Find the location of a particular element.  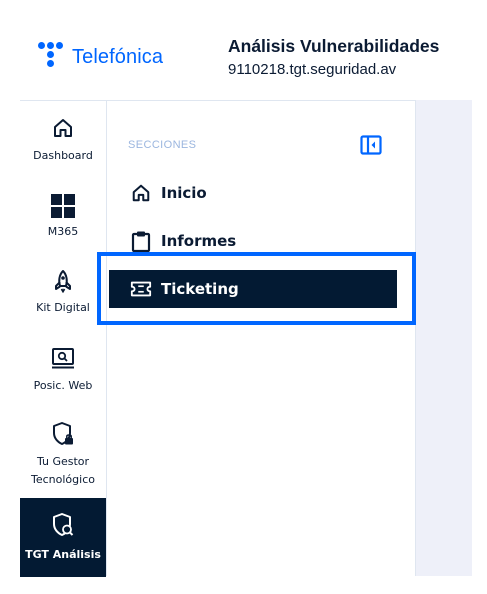

rail-item-m365: M365 is located at coordinates (63, 217).